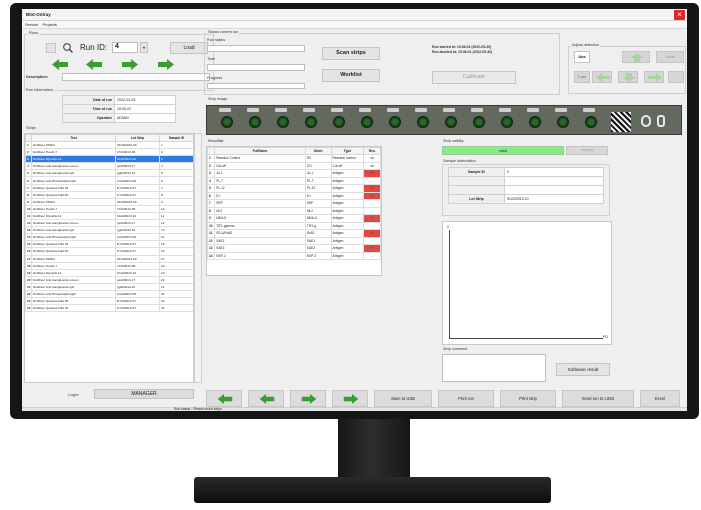  What do you see at coordinates (294, 158) in the screenshot?
I see `table-row: 1 Reaction Control RC Reaction control ok` at bounding box center [294, 158].